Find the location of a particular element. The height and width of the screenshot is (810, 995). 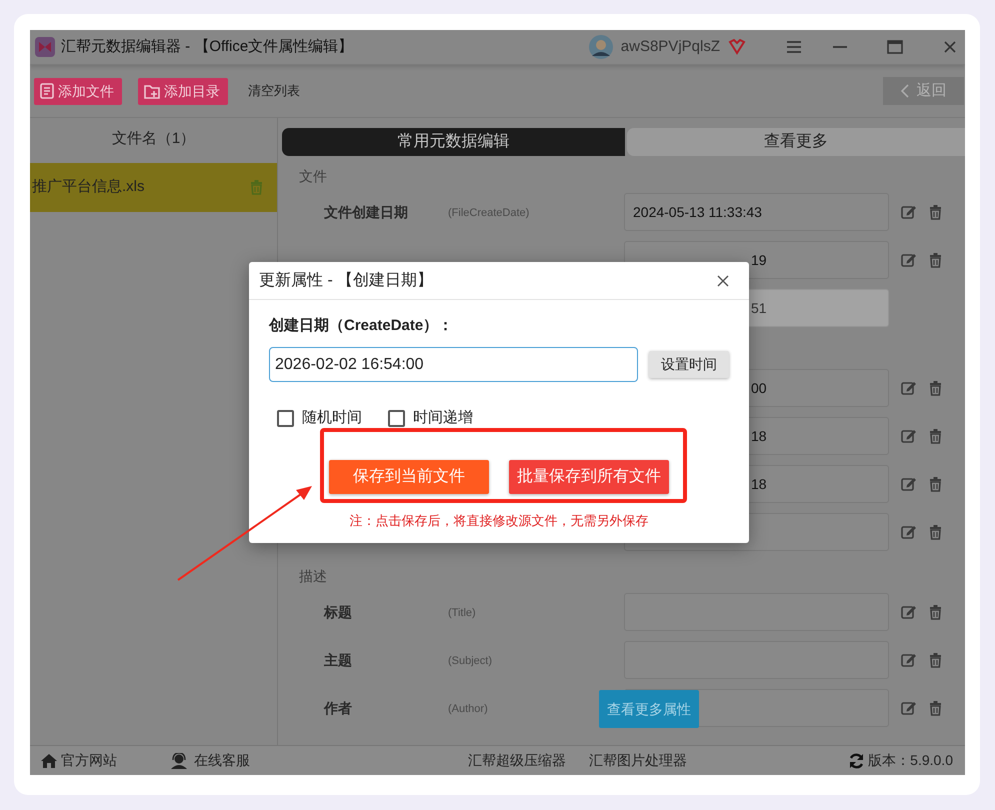

file-row: 推广平台信息.xls is located at coordinates (153, 187).